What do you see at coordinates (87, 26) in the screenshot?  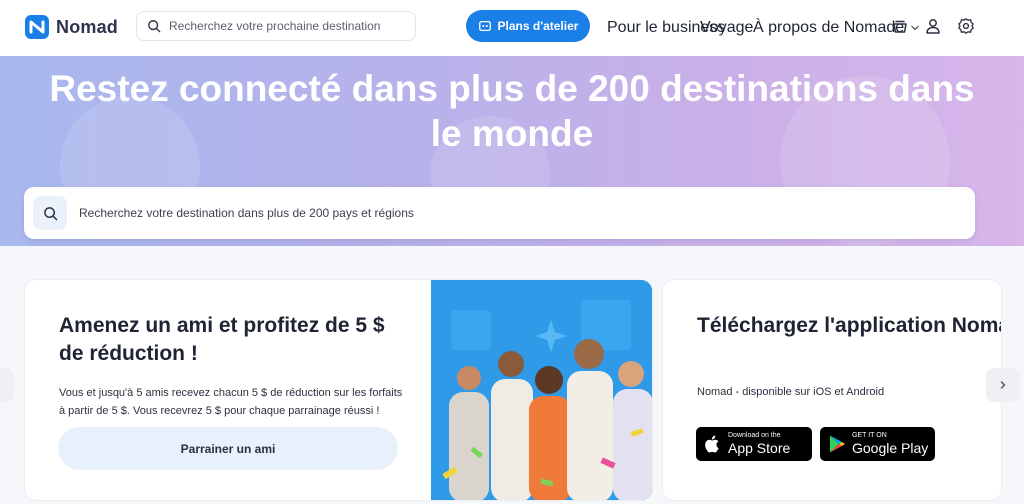 I see `logo-text: Nomad` at bounding box center [87, 26].